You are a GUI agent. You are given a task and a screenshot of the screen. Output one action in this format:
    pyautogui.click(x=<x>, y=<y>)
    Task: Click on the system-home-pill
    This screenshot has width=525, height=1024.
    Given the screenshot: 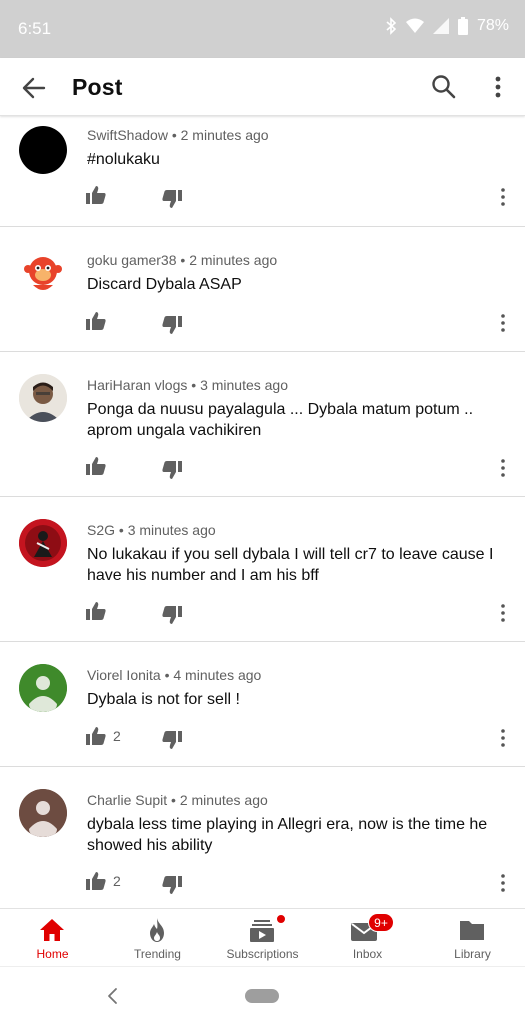 What is the action you would take?
    pyautogui.click(x=262, y=996)
    